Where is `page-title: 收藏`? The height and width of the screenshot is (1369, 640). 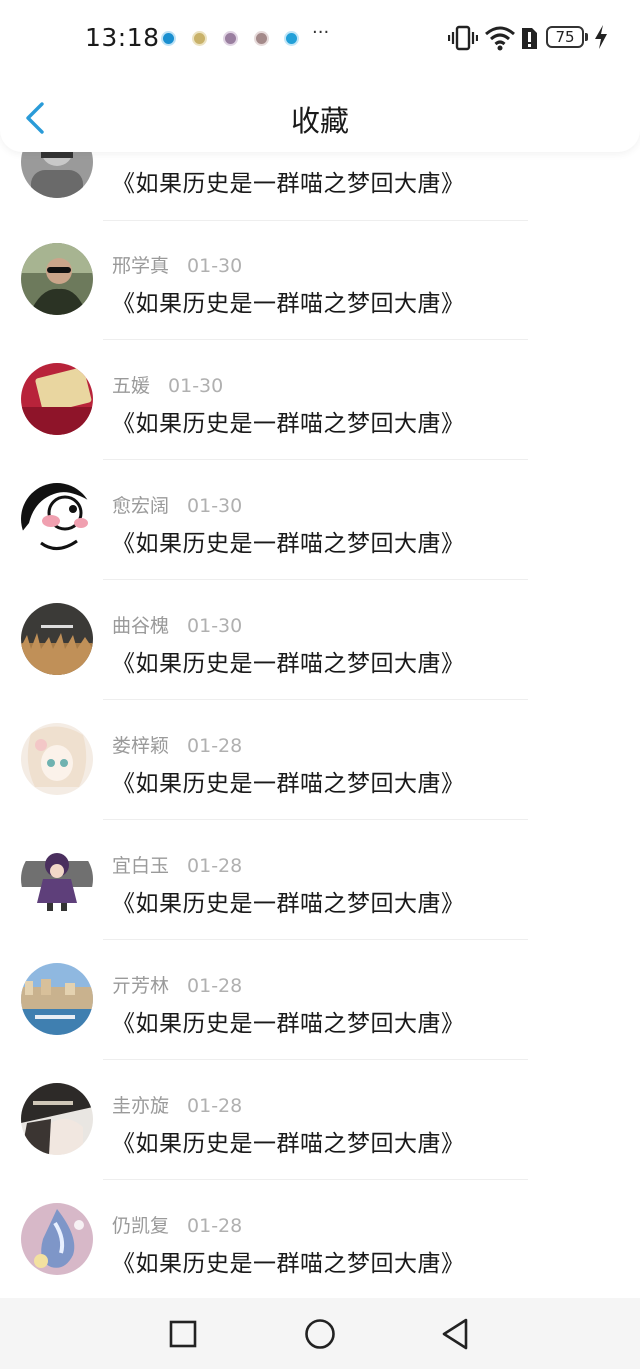 page-title: 收藏 is located at coordinates (319, 121).